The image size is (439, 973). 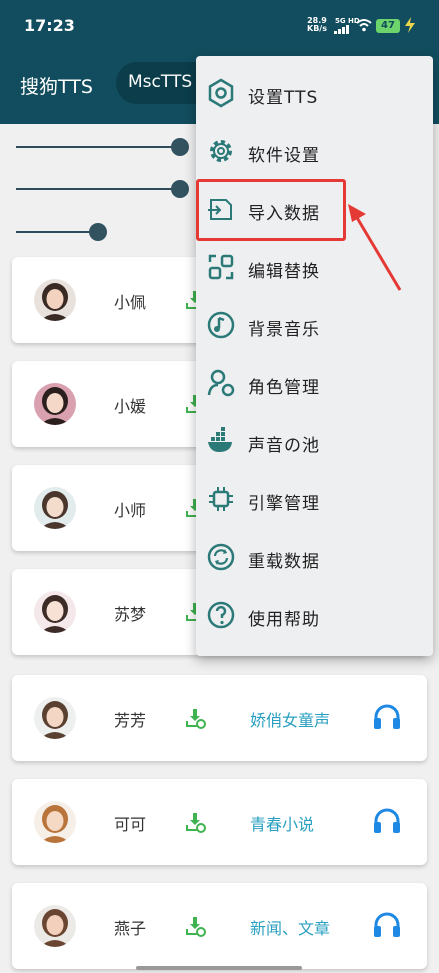 I want to click on menu-item: 重载数据, so click(x=314, y=559).